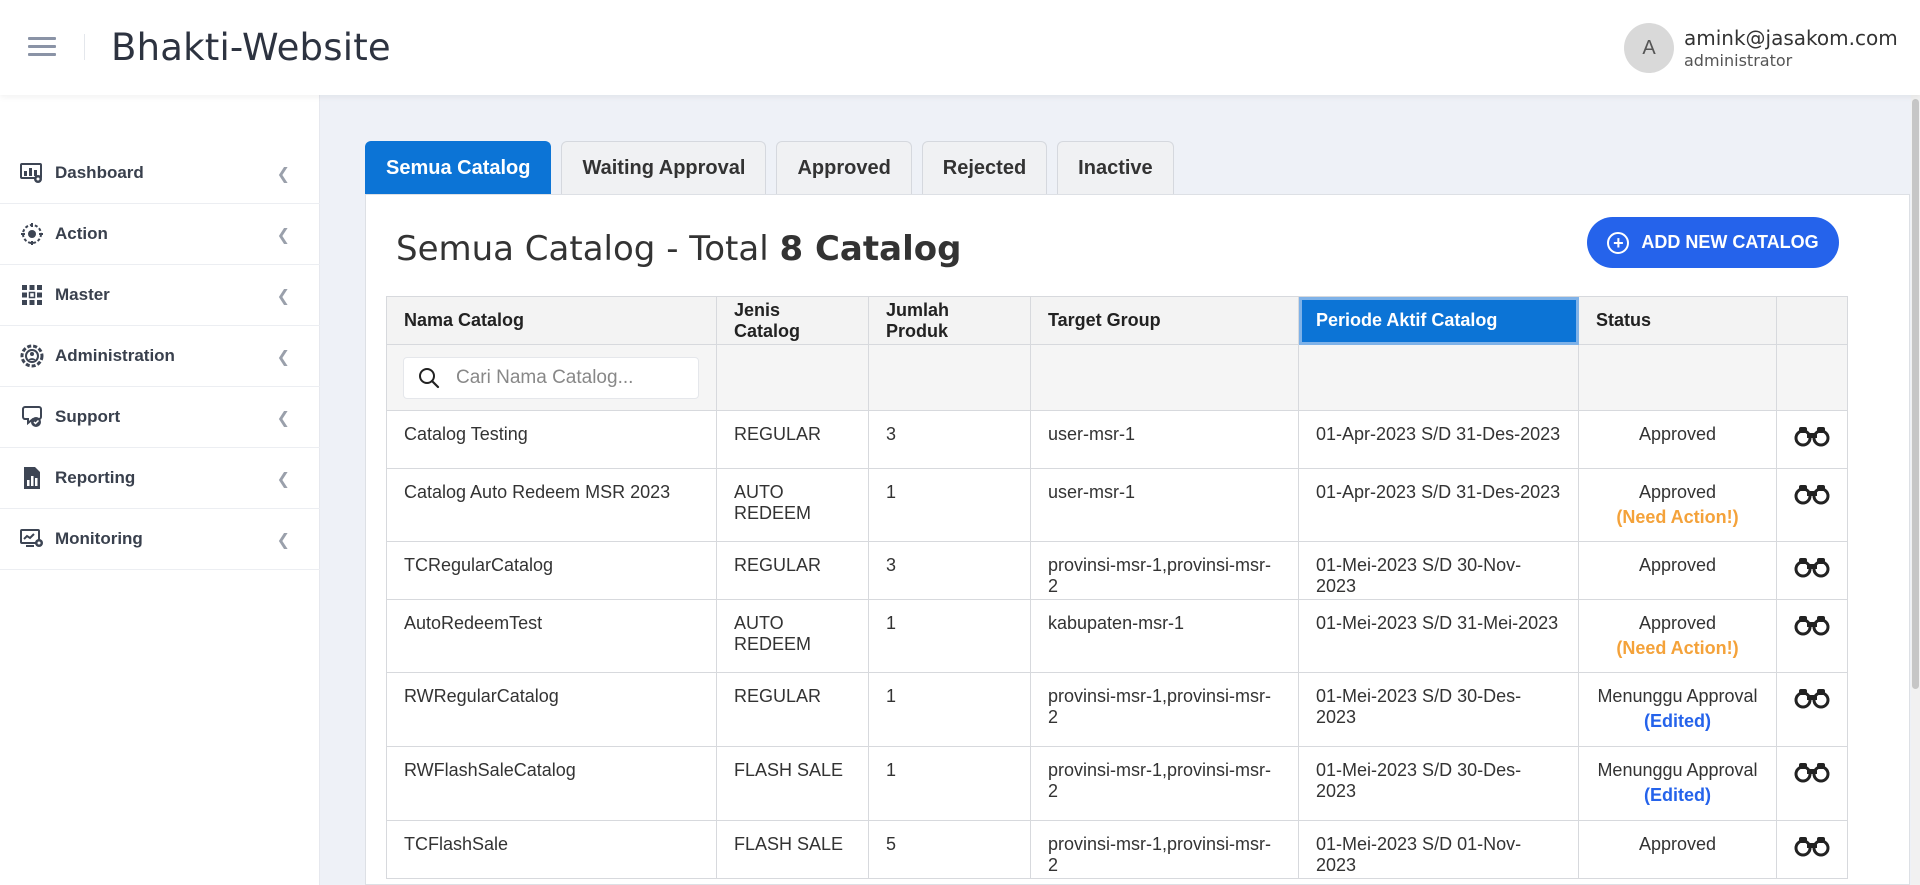  I want to click on page-scrollbar, so click(1915, 490).